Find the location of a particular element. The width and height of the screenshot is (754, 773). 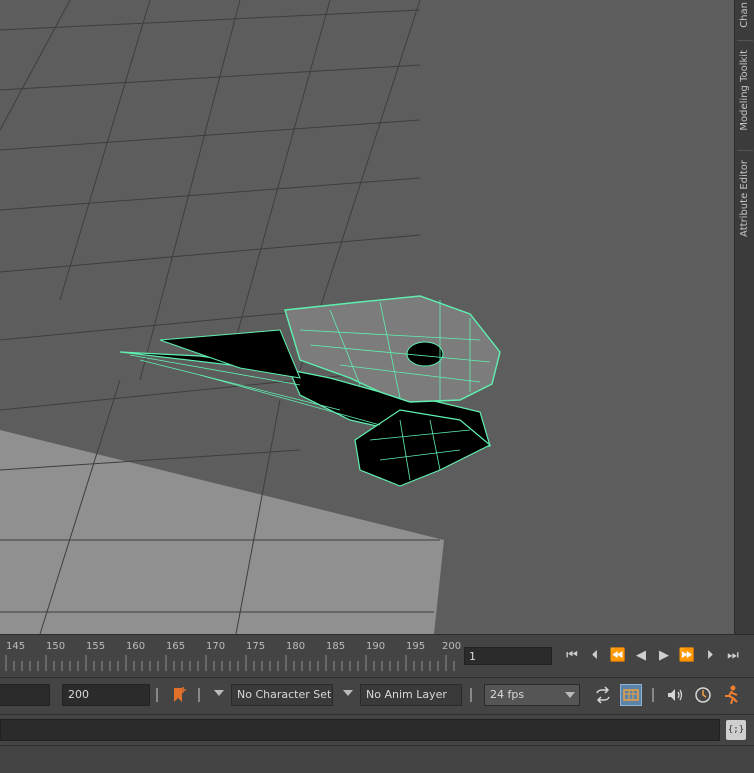

range-end-field: 200 is located at coordinates (106, 695).